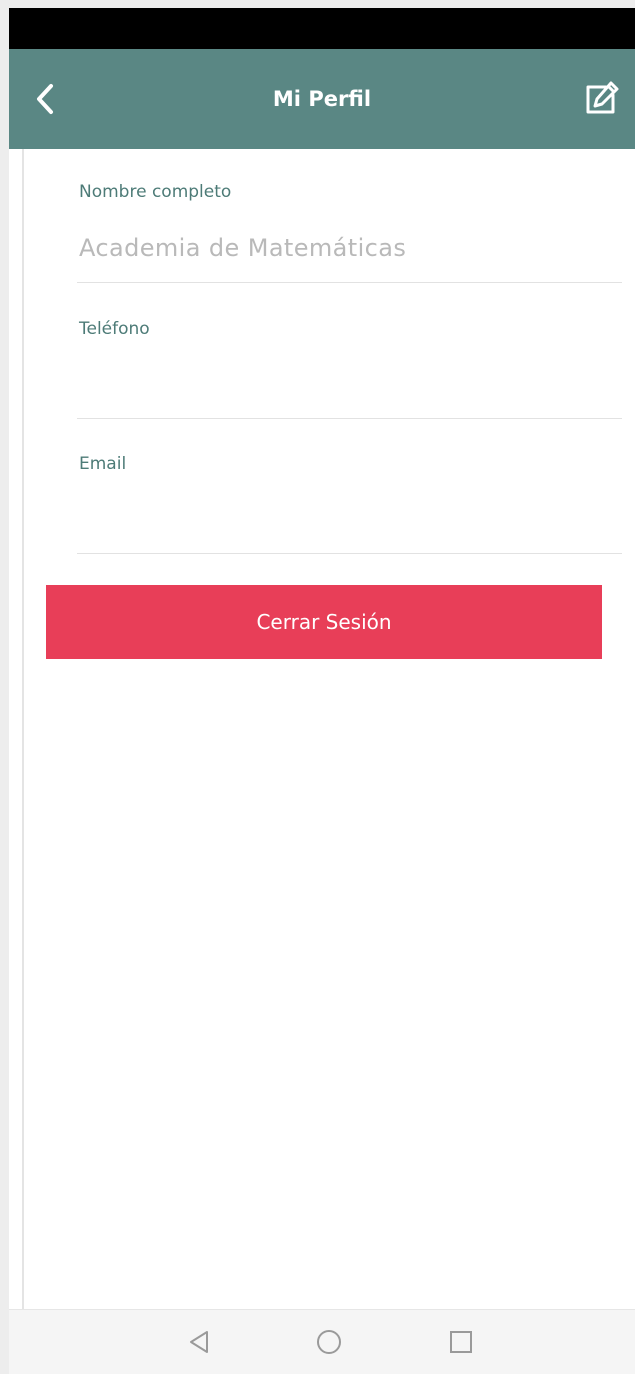 Image resolution: width=635 pixels, height=1374 pixels. I want to click on phone-label: Teléfono, so click(114, 329).